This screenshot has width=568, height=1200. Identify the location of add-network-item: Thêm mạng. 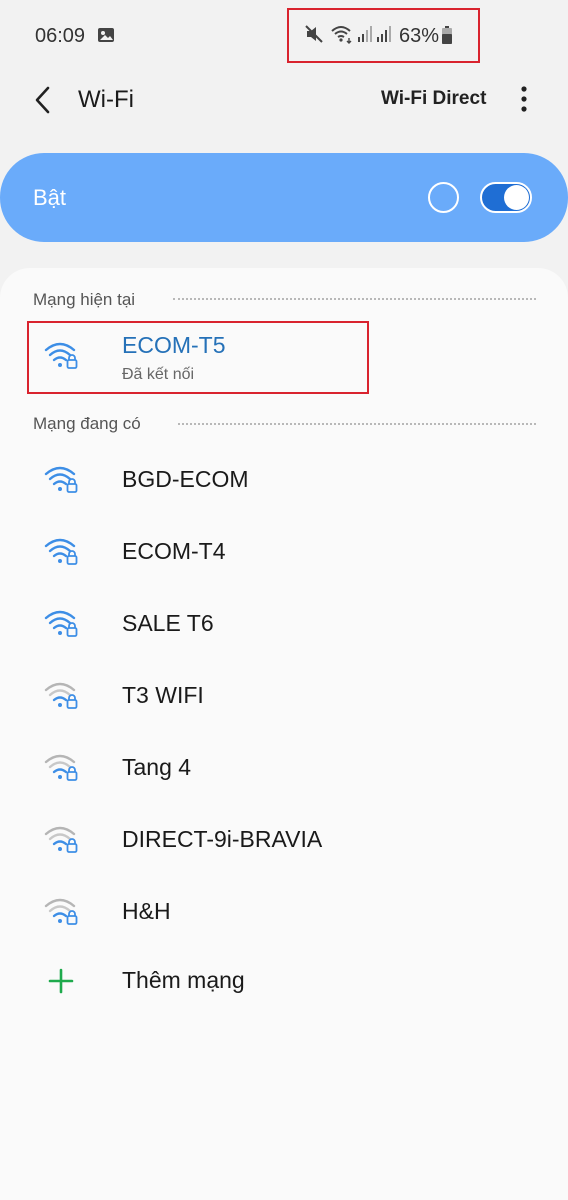
(284, 982).